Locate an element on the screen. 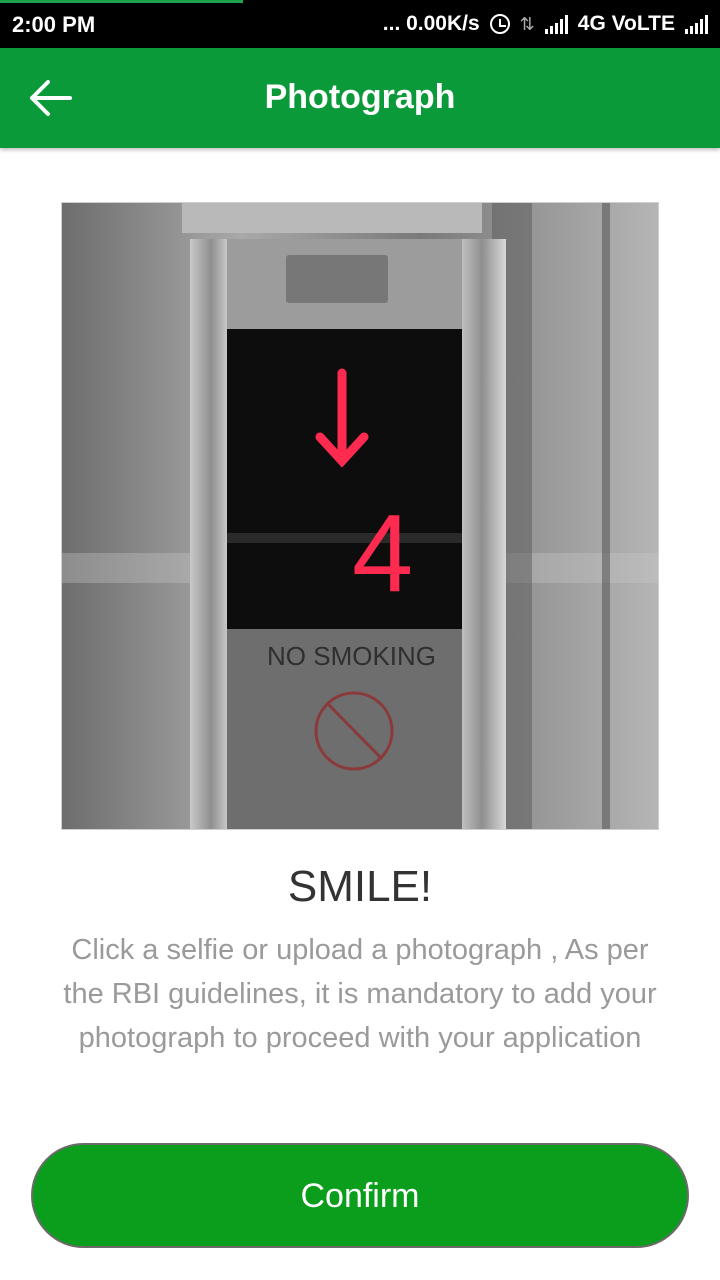  page-title: Photograph is located at coordinates (360, 97).